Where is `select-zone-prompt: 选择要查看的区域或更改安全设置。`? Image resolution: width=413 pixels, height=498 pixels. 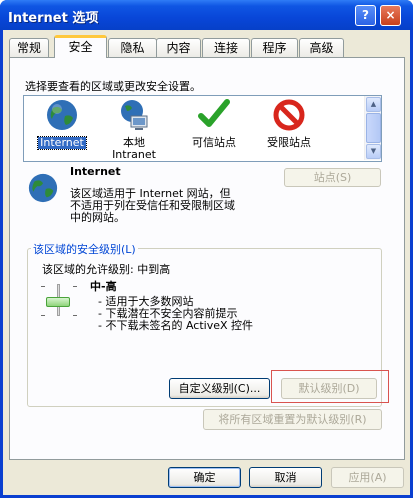 select-zone-prompt: 选择要查看的区域或更改安全设置。 is located at coordinates (113, 86).